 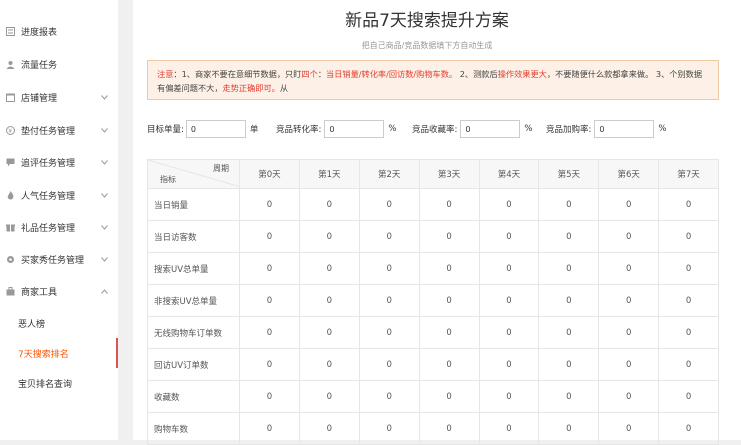 What do you see at coordinates (322, 74) in the screenshot?
I see `notice-text: ：` at bounding box center [322, 74].